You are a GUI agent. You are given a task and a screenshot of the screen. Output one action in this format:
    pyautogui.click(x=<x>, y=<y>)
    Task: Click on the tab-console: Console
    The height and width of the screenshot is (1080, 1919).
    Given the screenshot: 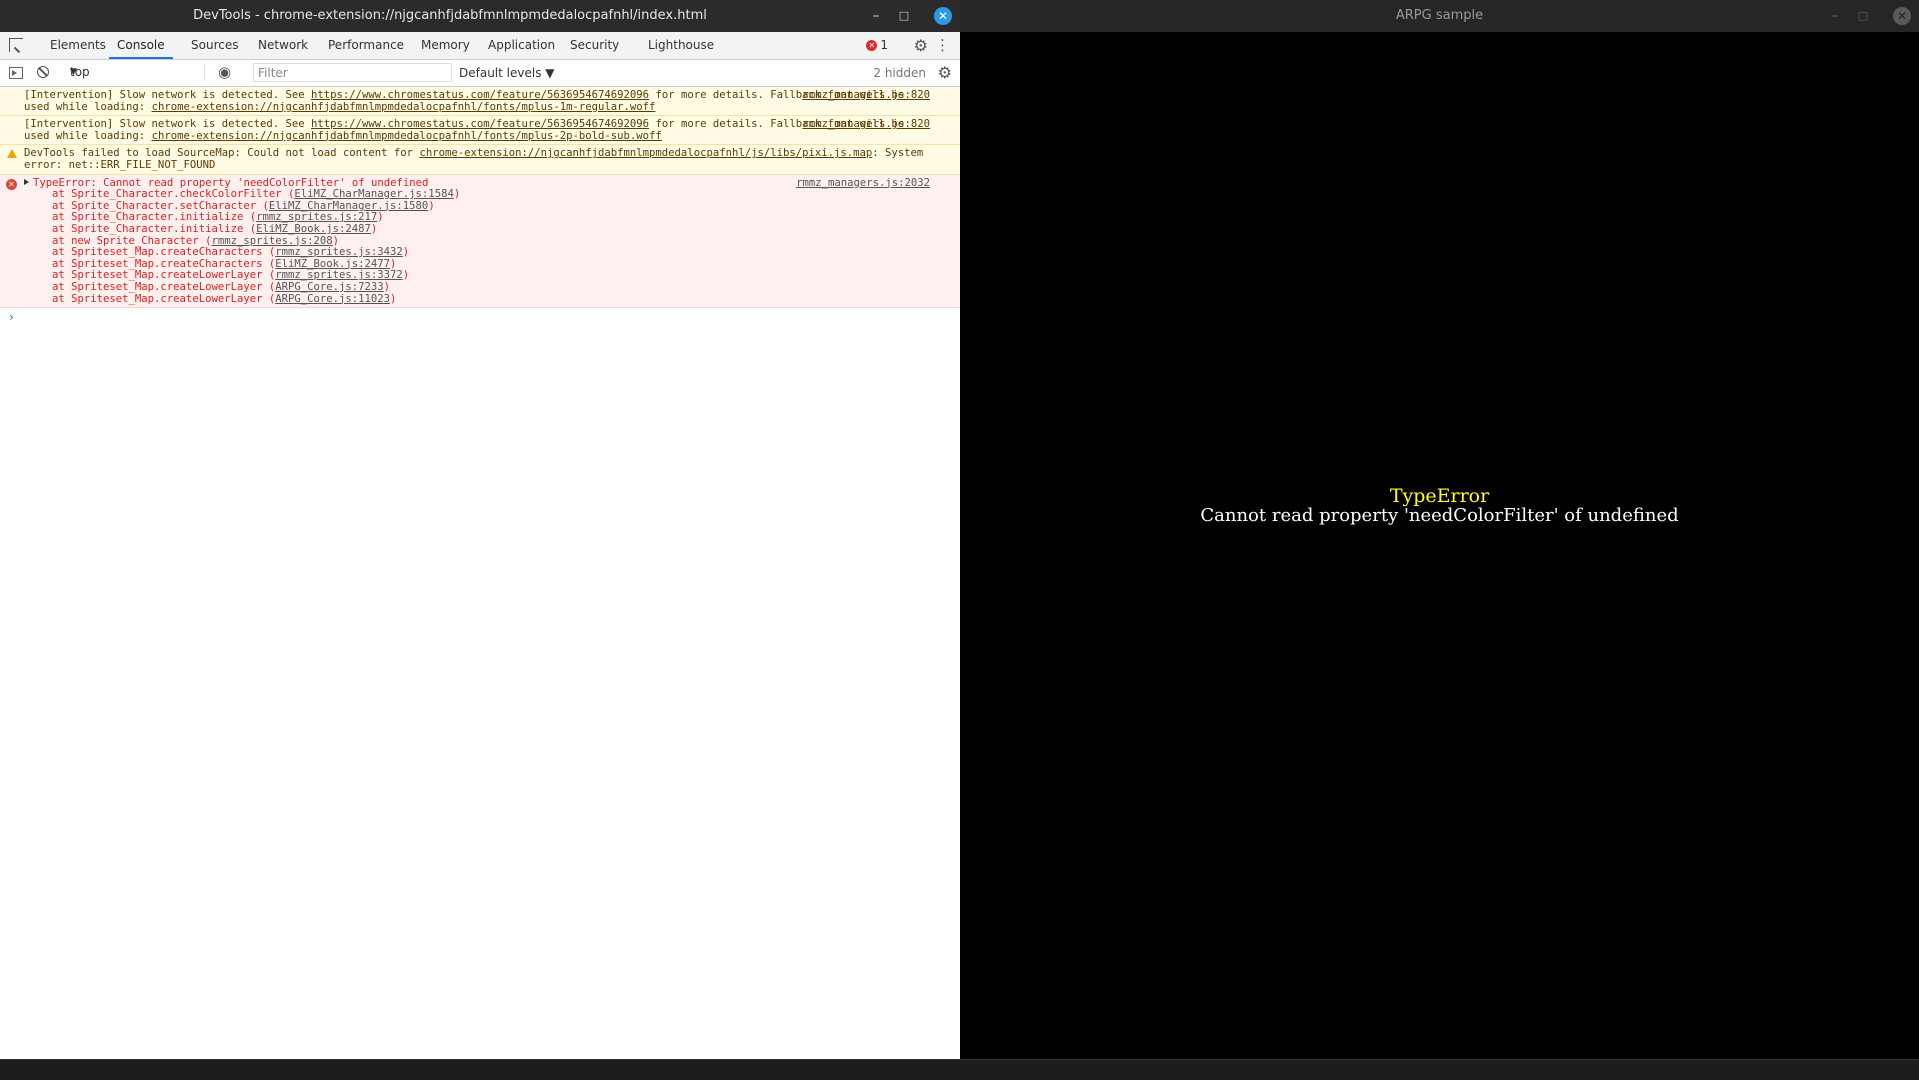 What is the action you would take?
    pyautogui.click(x=141, y=45)
    